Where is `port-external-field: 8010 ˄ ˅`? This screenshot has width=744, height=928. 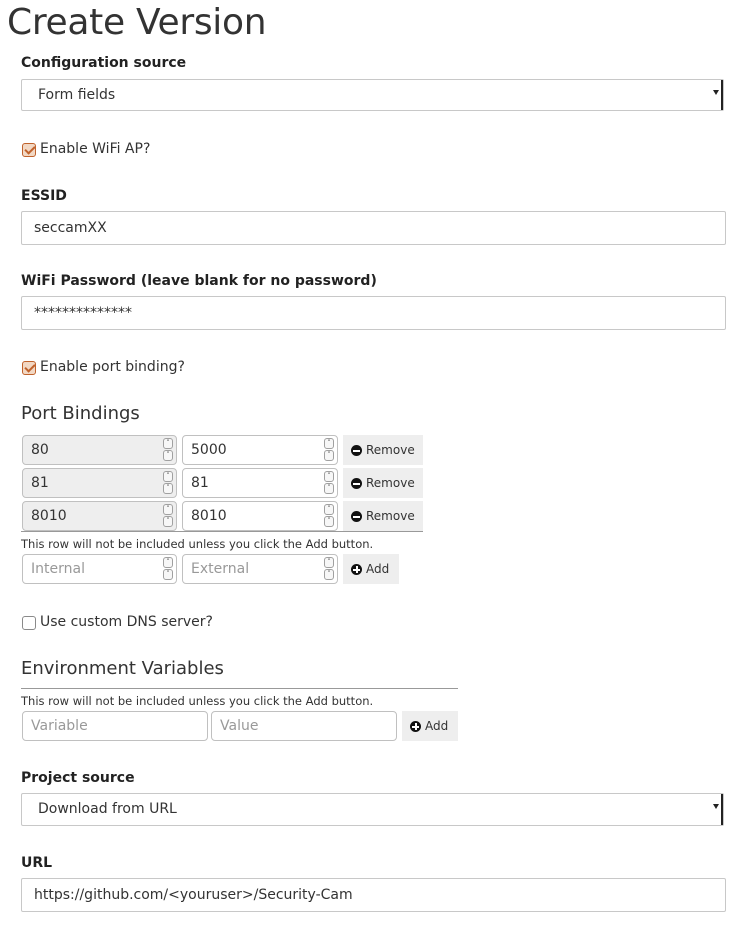
port-external-field: 8010 ˄ ˅ is located at coordinates (260, 516).